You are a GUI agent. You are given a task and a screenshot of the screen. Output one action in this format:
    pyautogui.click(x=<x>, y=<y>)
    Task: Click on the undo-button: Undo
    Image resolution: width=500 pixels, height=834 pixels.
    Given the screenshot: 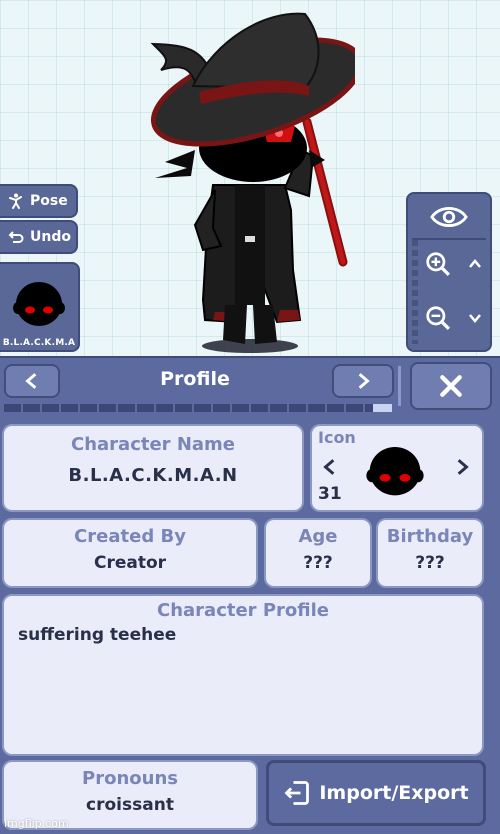 What is the action you would take?
    pyautogui.click(x=39, y=237)
    